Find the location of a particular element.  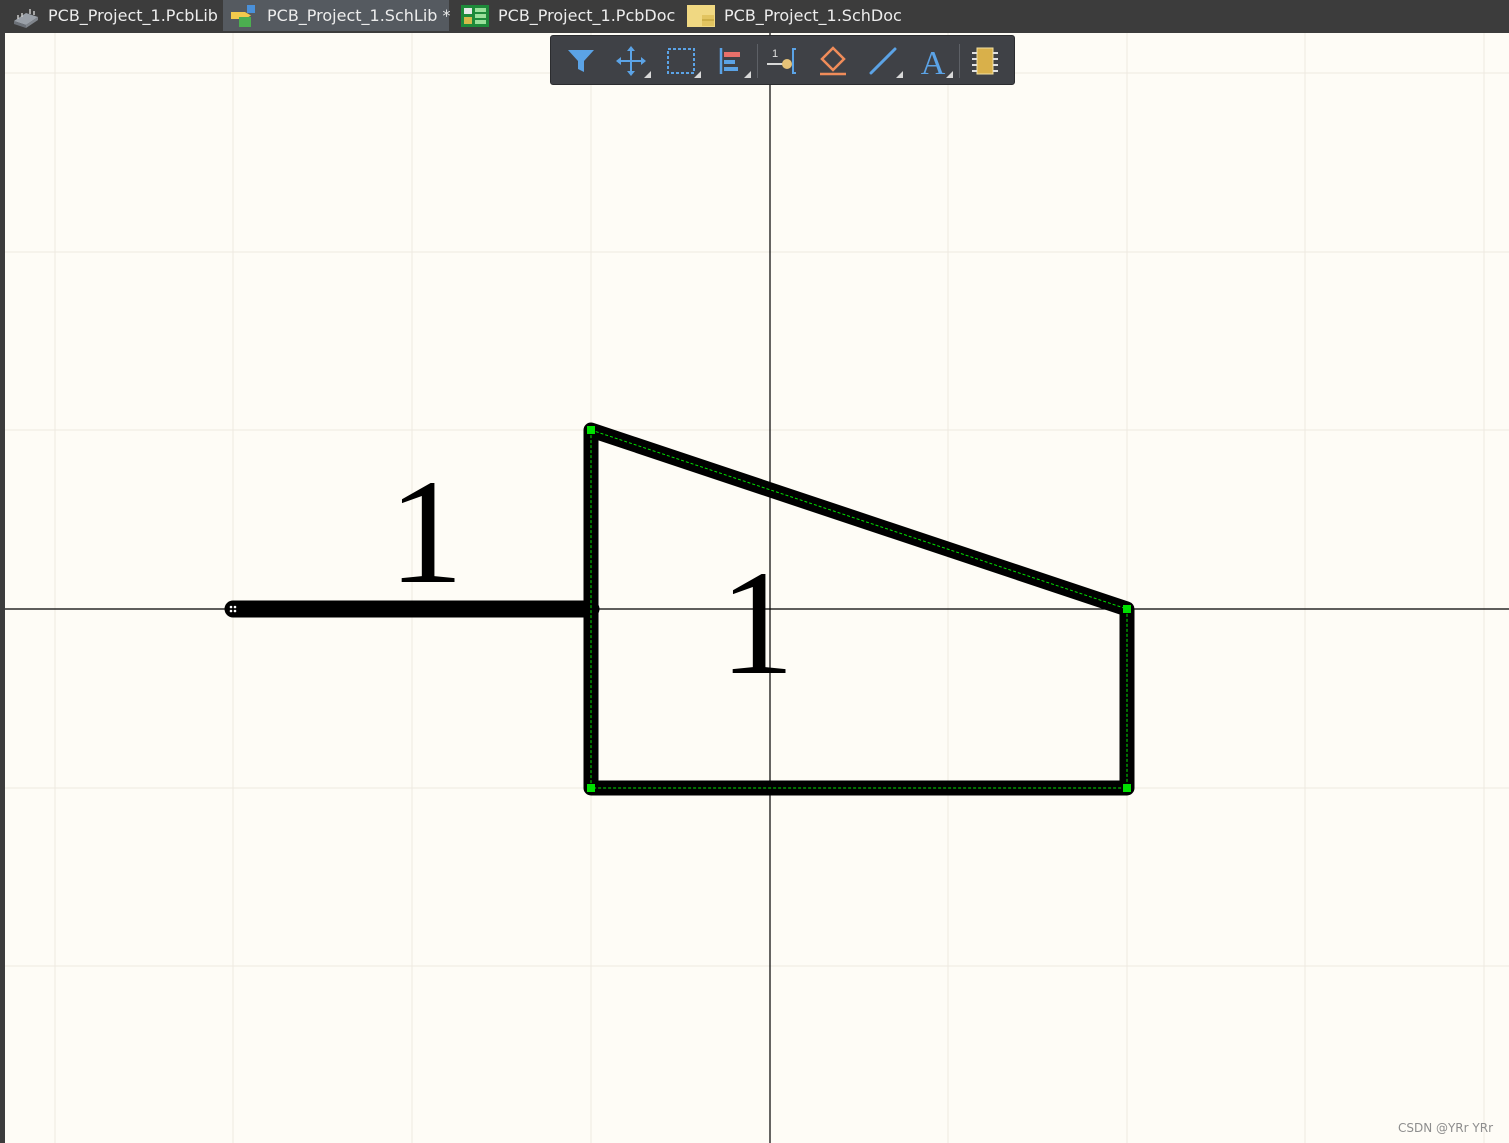

align-button is located at coordinates (731, 61).